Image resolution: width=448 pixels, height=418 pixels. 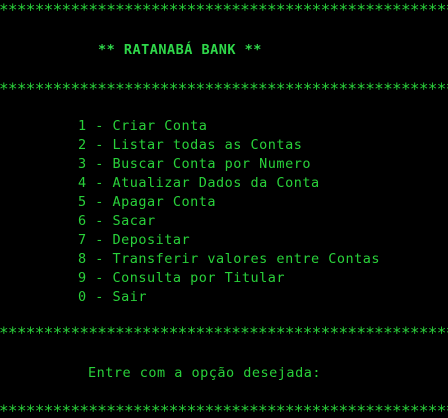 What do you see at coordinates (147, 202) in the screenshot?
I see `menu-option-5: 5 - Apagar Conta` at bounding box center [147, 202].